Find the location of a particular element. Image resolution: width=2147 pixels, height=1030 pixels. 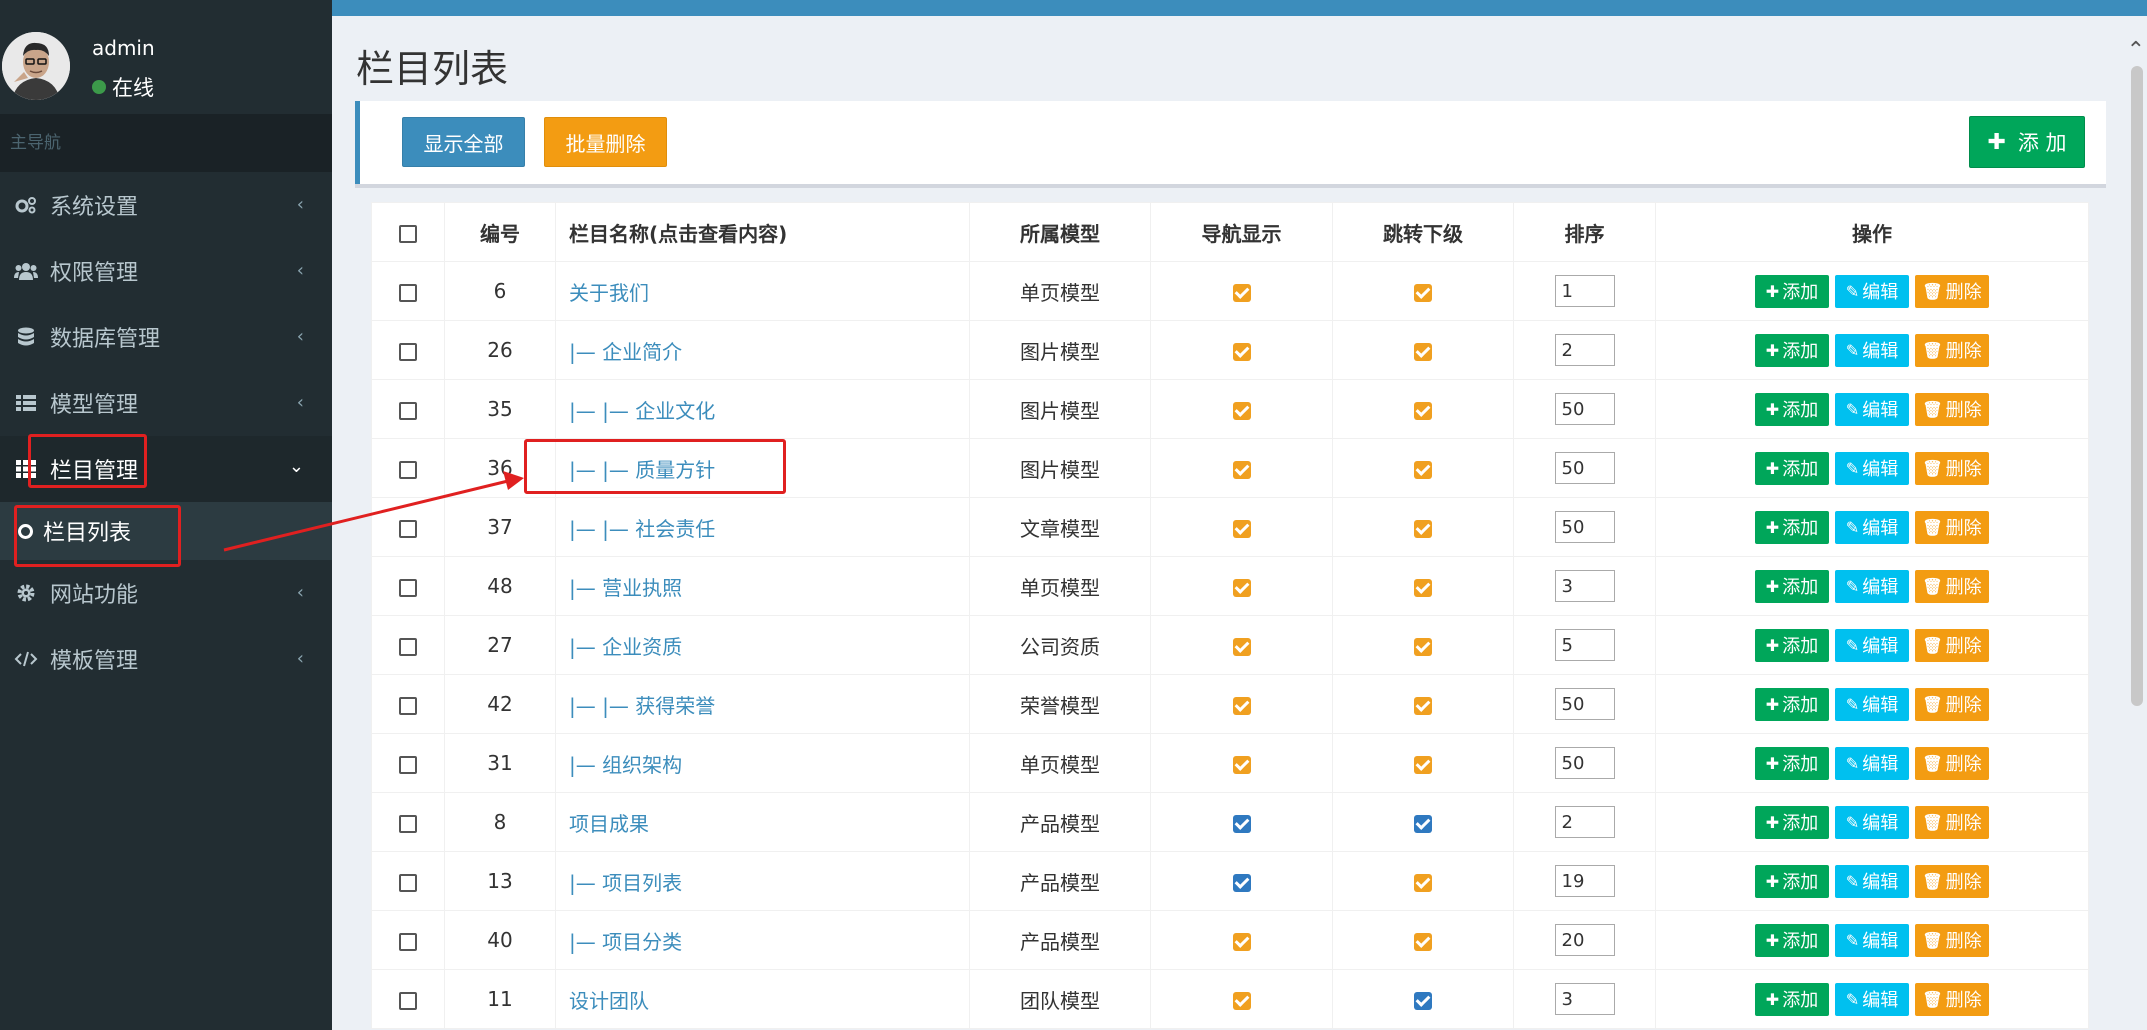

show-all-button: 显示全部 is located at coordinates (463, 142).